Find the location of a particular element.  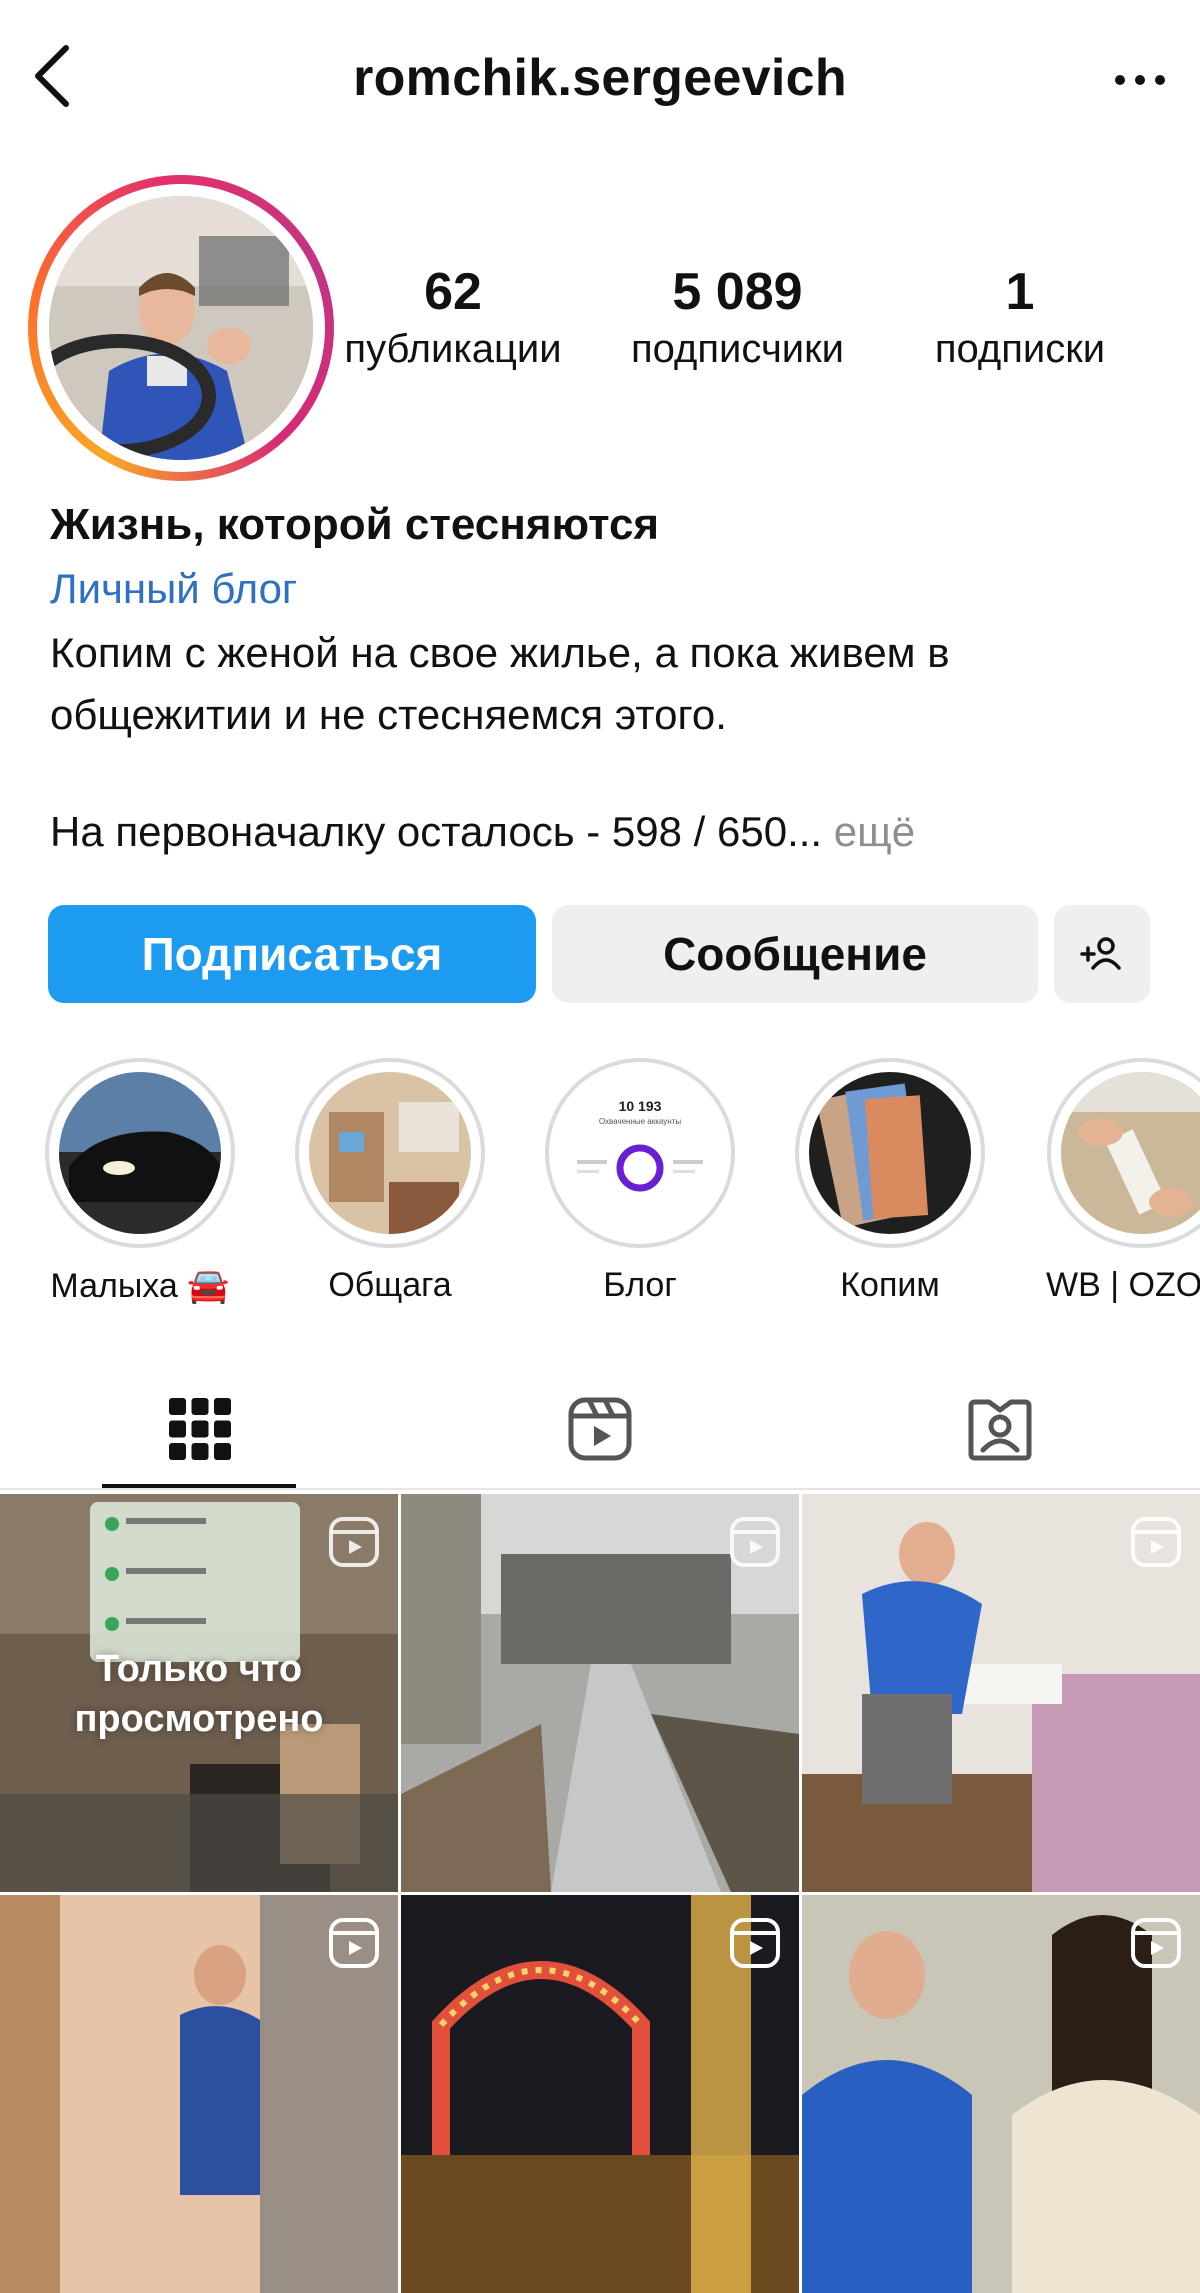

following-count-value: 1 is located at coordinates (1020, 292).